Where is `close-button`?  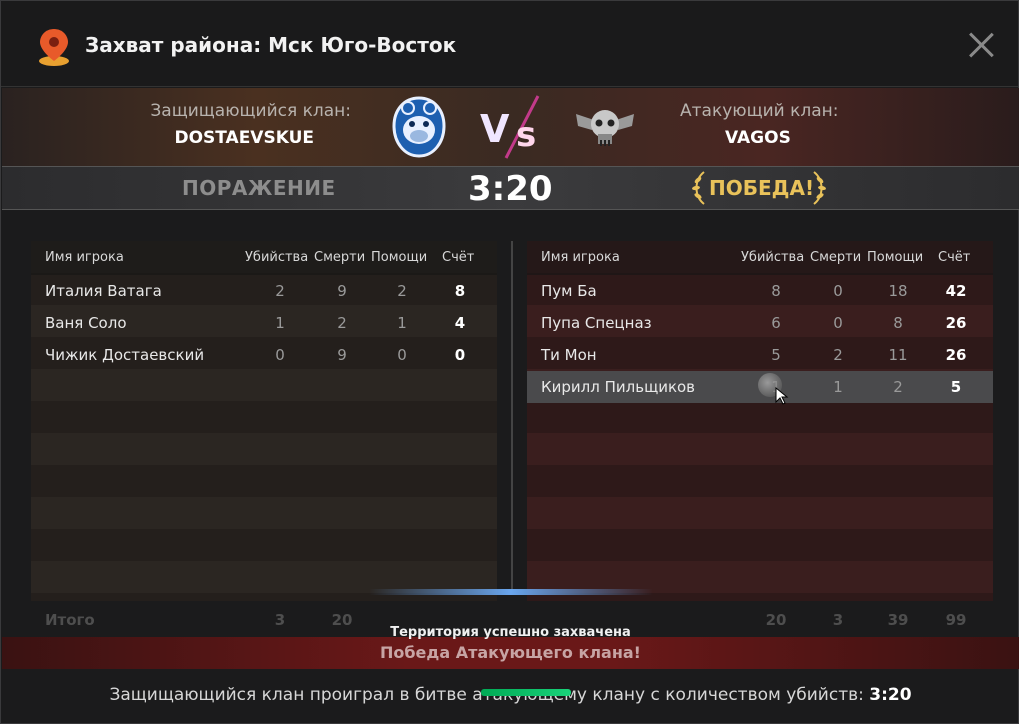
close-button is located at coordinates (981, 45).